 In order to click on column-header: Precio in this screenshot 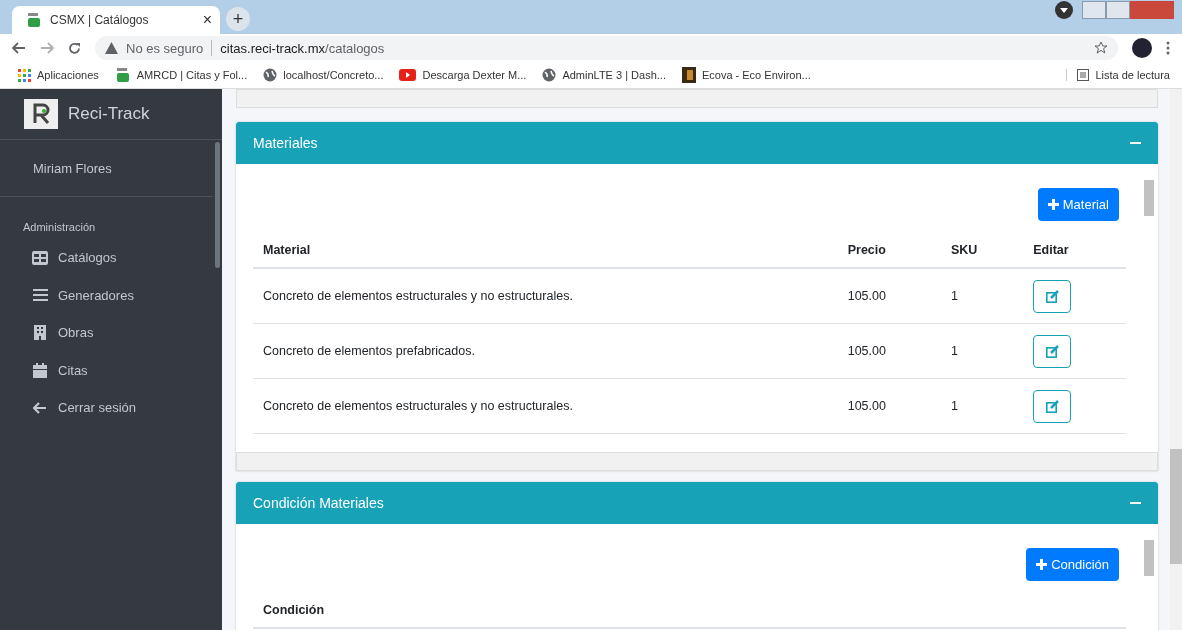, I will do `click(866, 250)`.